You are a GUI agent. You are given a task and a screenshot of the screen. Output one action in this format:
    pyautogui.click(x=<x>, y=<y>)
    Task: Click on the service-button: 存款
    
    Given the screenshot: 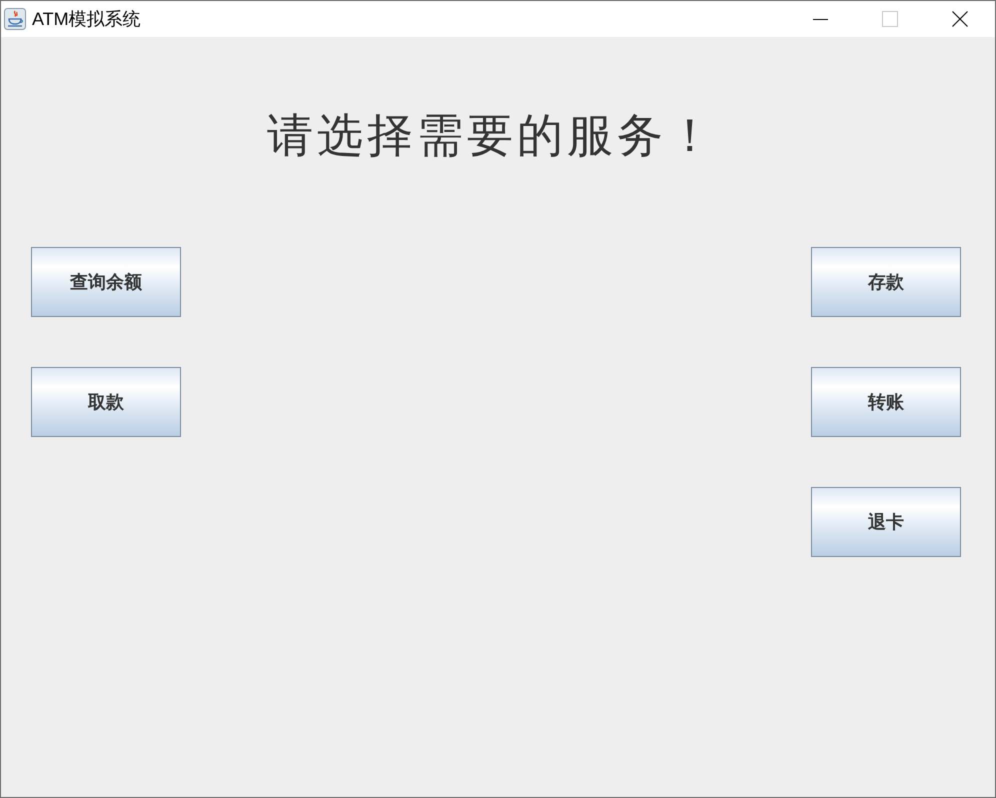 What is the action you would take?
    pyautogui.click(x=886, y=282)
    